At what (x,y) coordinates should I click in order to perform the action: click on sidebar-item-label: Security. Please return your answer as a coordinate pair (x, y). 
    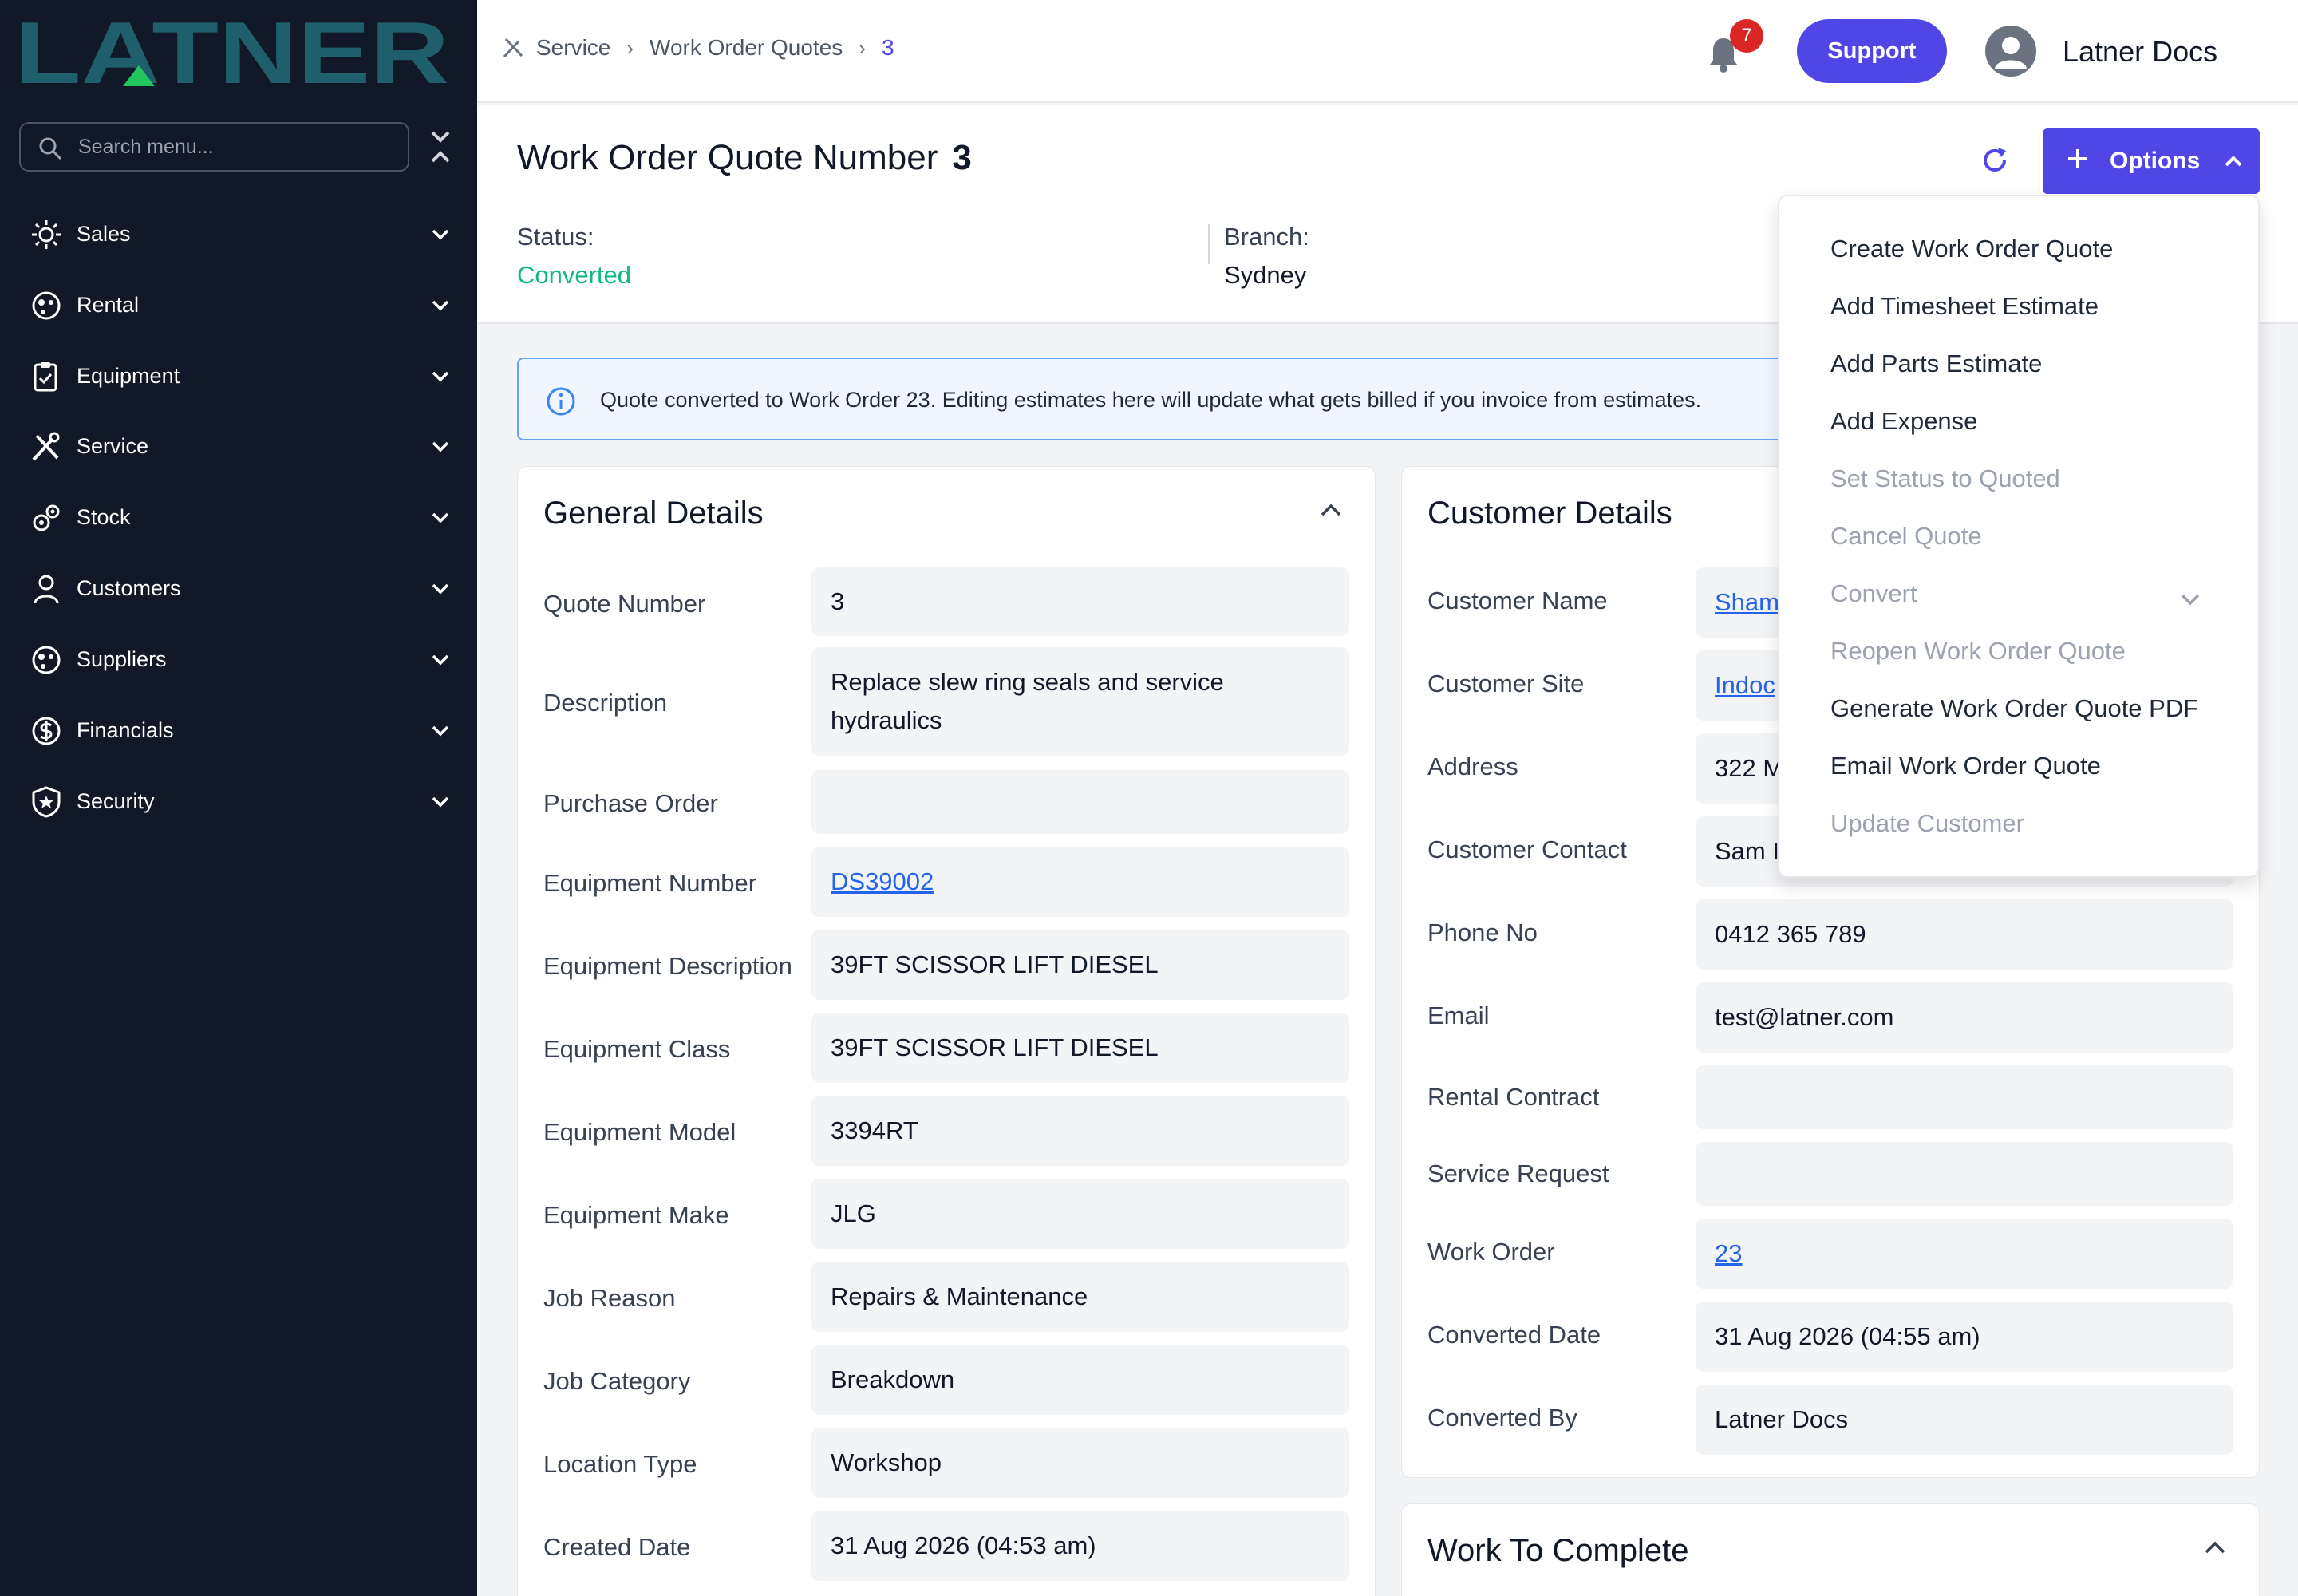
    Looking at the image, I should click on (116, 801).